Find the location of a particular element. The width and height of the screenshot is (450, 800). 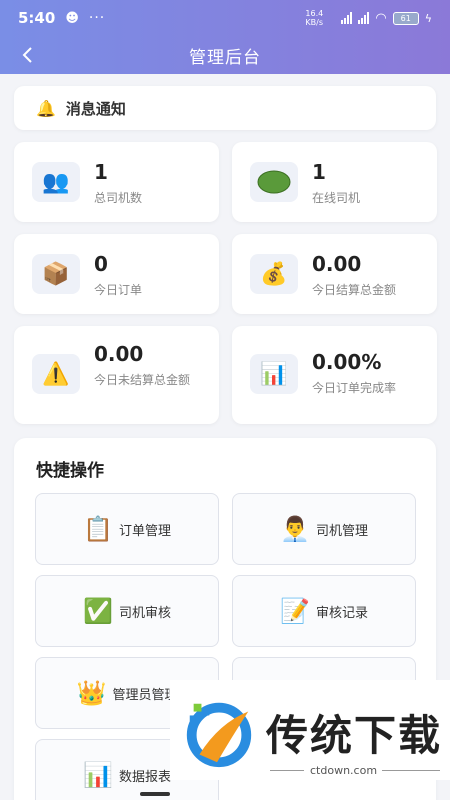

header: 管理后台 is located at coordinates (225, 55).